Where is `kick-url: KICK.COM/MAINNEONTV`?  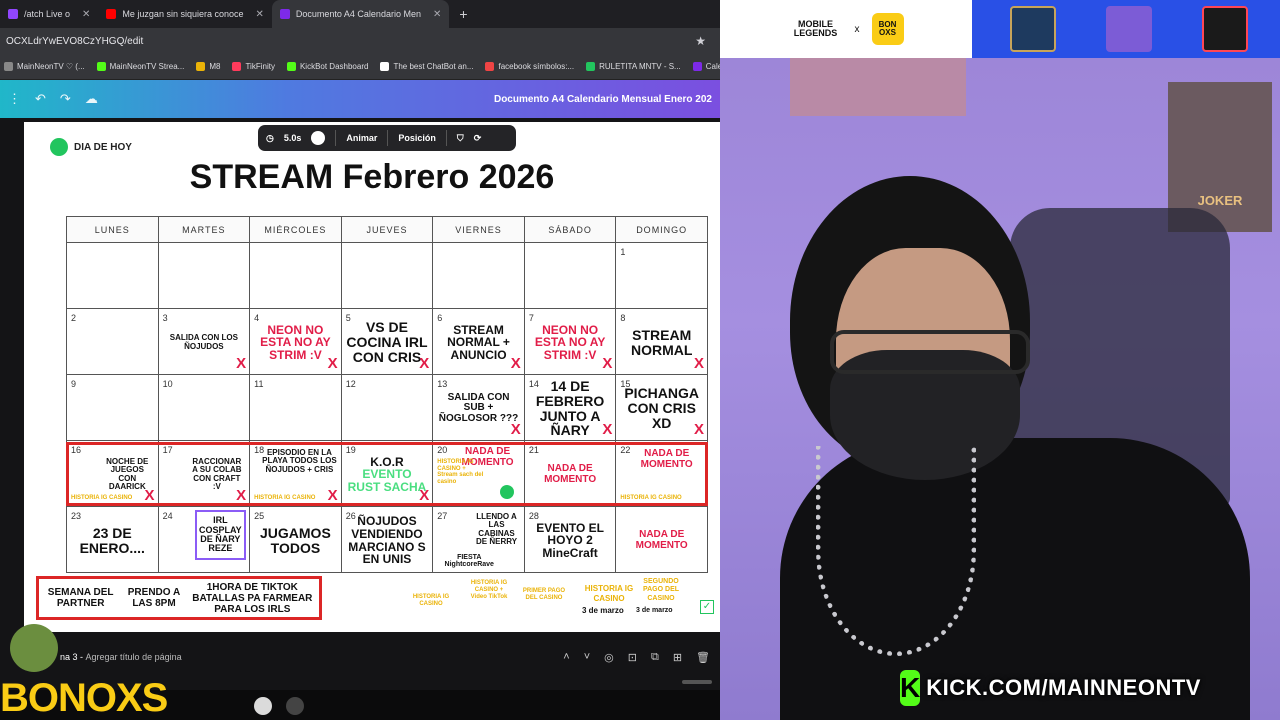 kick-url: KICK.COM/MAINNEONTV is located at coordinates (1063, 687).